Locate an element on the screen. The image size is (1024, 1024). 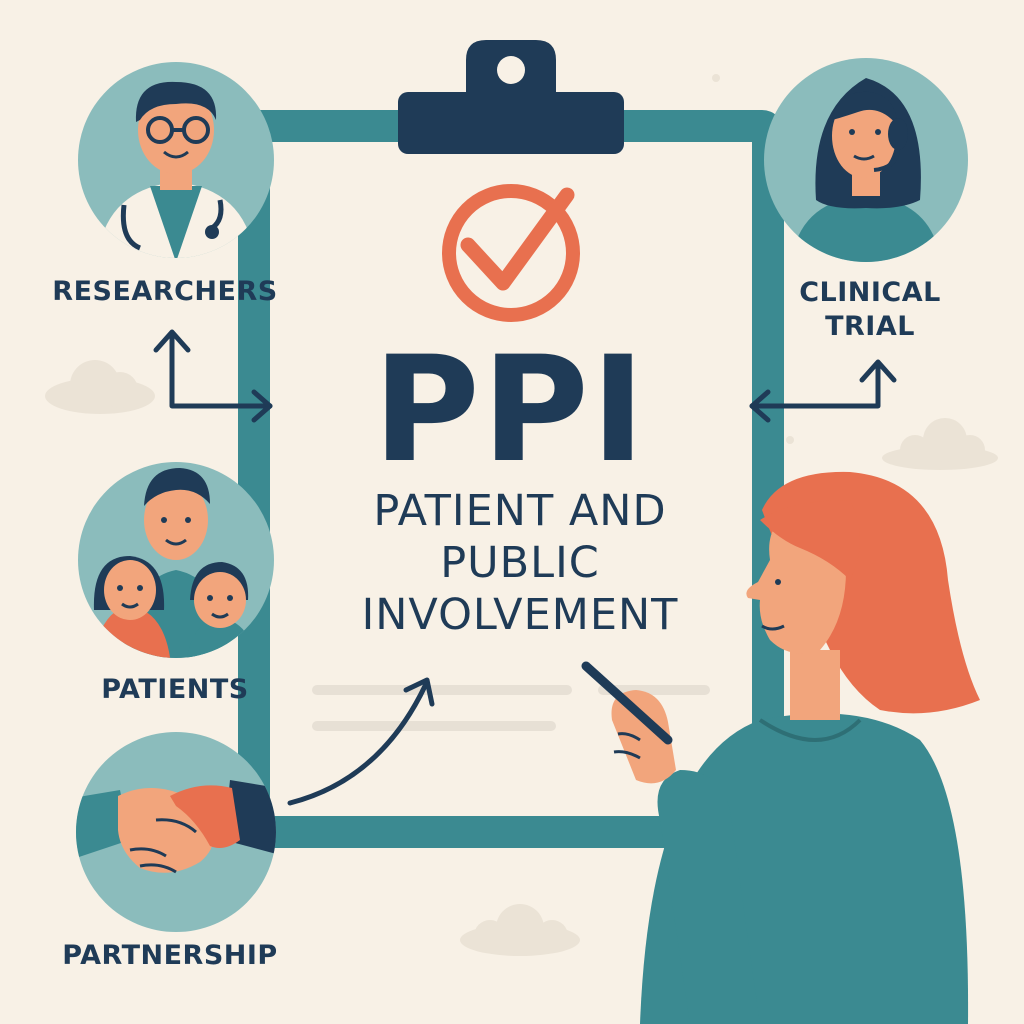
clinical-trial-label: CLINICAL TRIAL is located at coordinates (870, 310).